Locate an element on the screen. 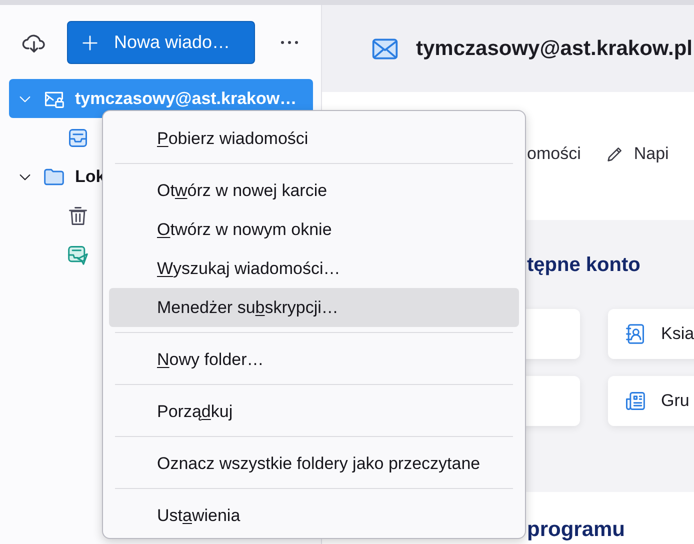  account-title: tymczasowy@ast.krakow.pl is located at coordinates (554, 48).